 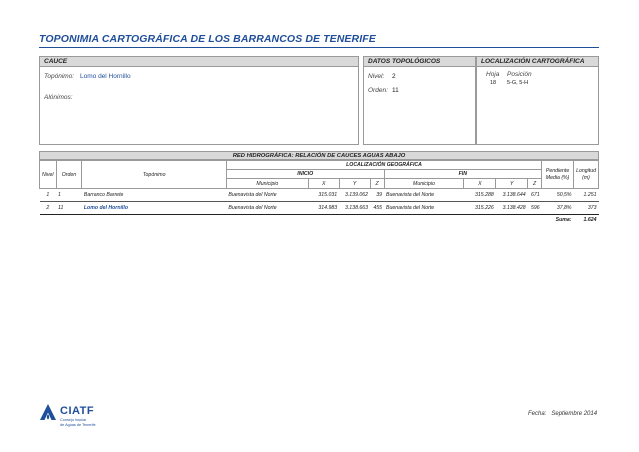 I want to click on datos-topologicos-section: DATOS TOPOLÓGICOS Nivel: 2 Orden: 11, so click(x=419, y=100).